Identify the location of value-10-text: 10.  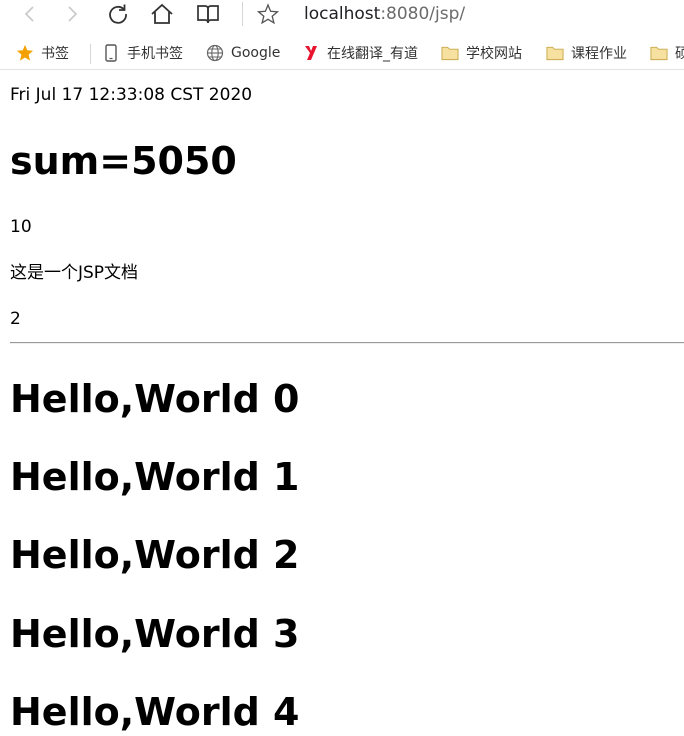
(21, 227).